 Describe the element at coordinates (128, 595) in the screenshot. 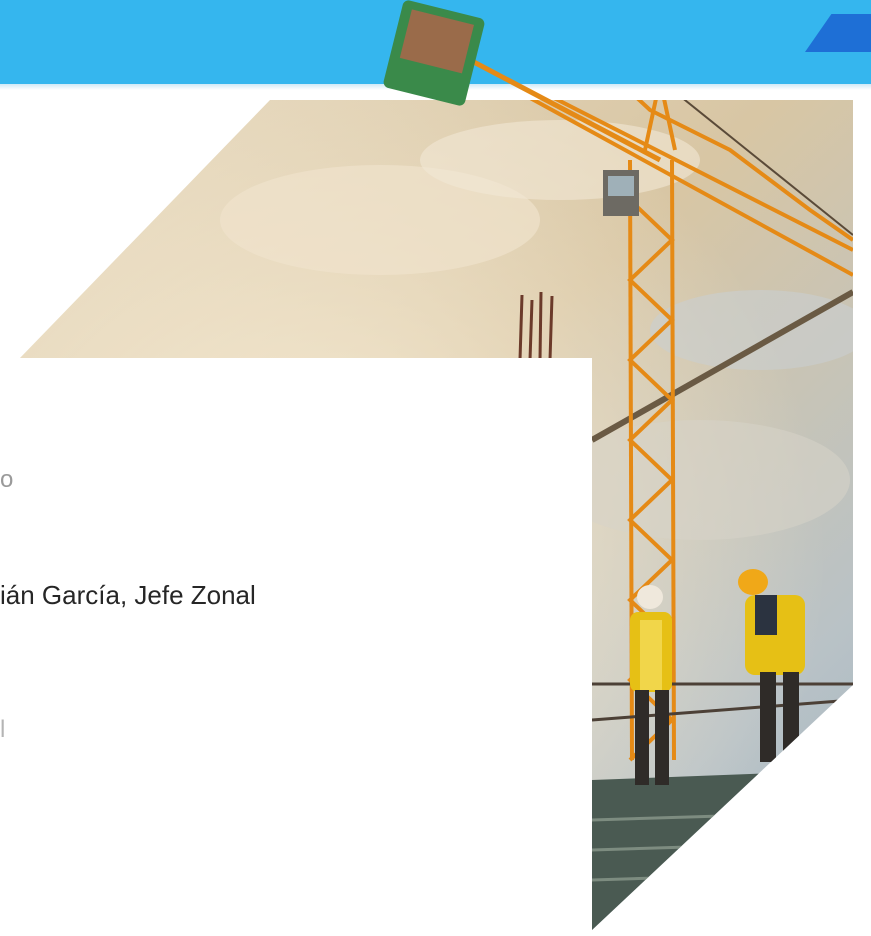

I see `presenter-name-text: ián García, Jefe Zonal` at that location.